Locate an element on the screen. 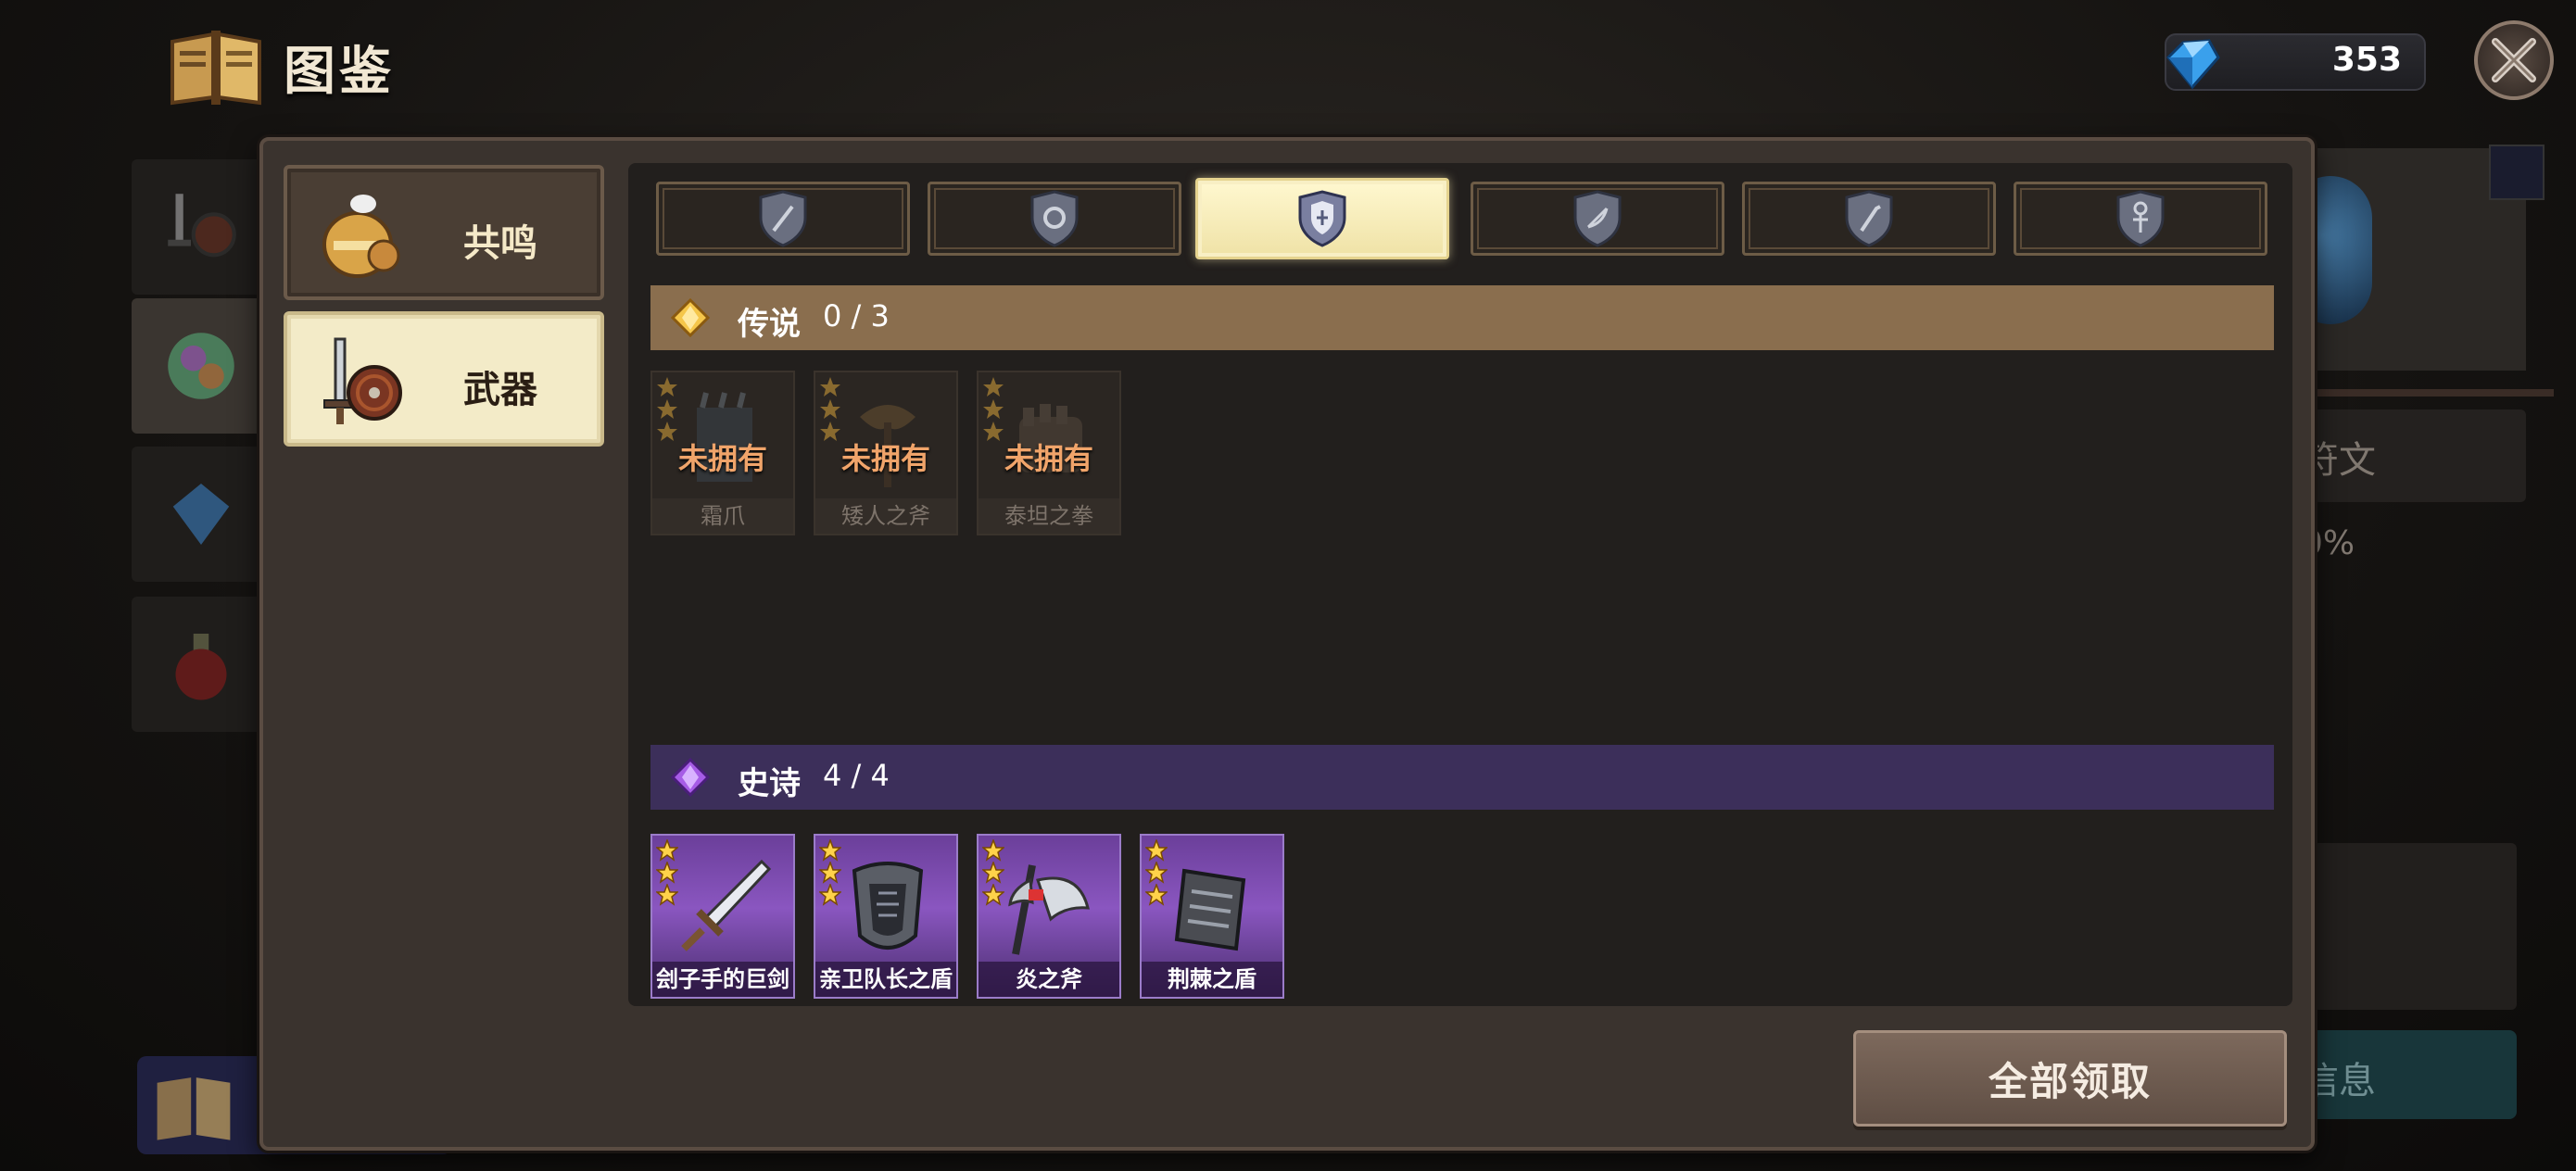 This screenshot has height=1171, width=2576. bg-tab-crystal is located at coordinates (202, 515).